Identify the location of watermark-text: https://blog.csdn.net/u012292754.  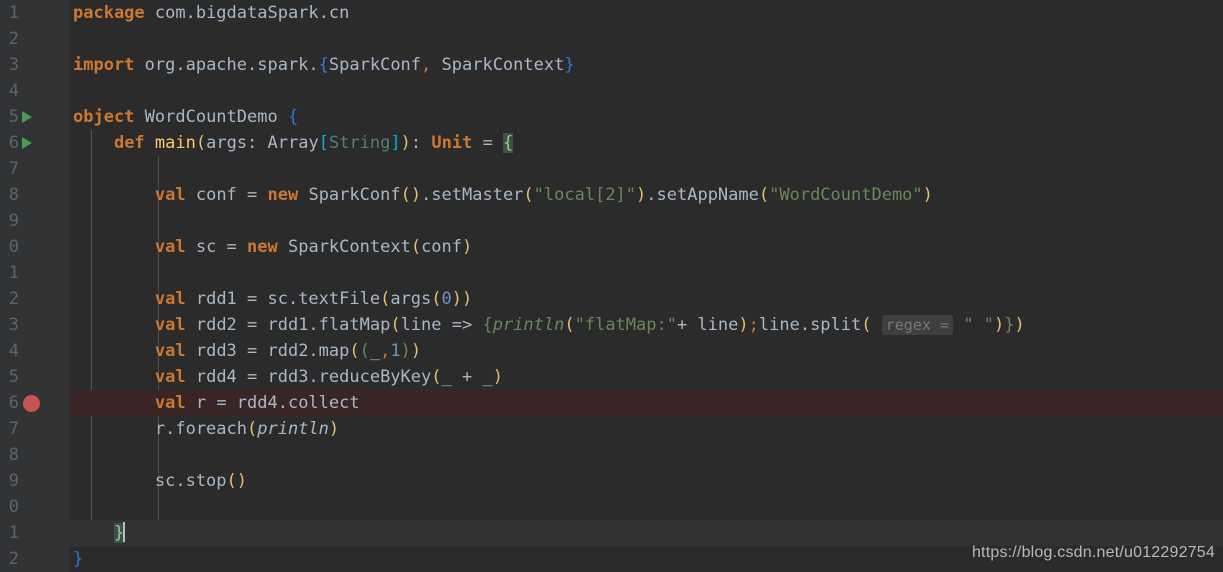
(1093, 552).